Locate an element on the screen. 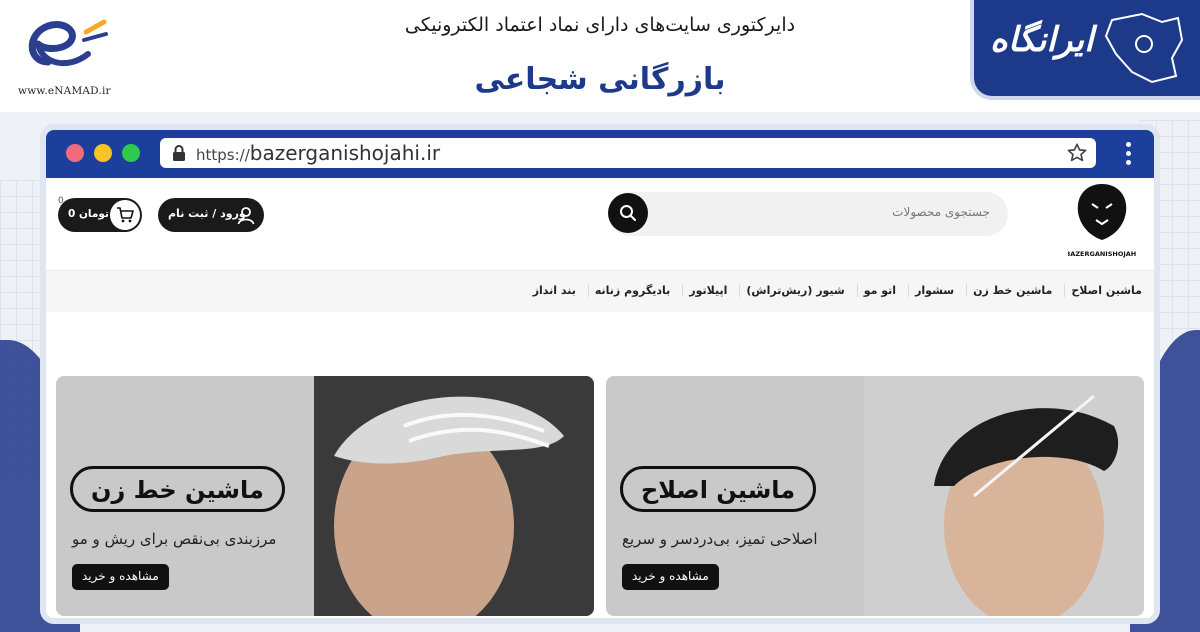  enamad-logo: www.eNAMAD.ir is located at coordinates (63, 52).